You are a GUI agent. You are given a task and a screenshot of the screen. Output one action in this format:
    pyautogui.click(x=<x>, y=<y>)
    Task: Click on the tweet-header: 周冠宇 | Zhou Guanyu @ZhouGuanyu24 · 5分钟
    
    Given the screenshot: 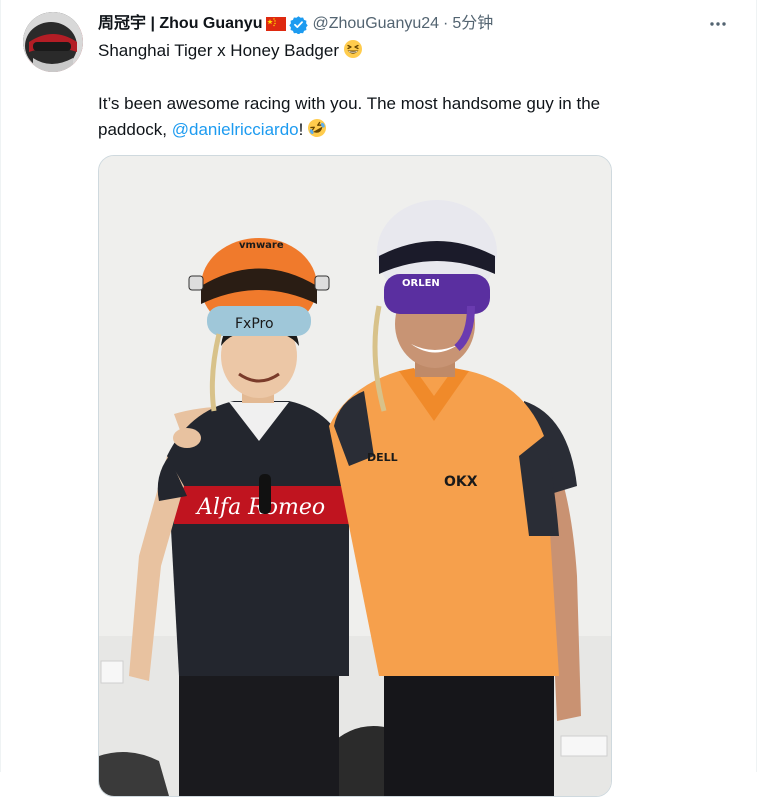 What is the action you would take?
    pyautogui.click(x=417, y=24)
    